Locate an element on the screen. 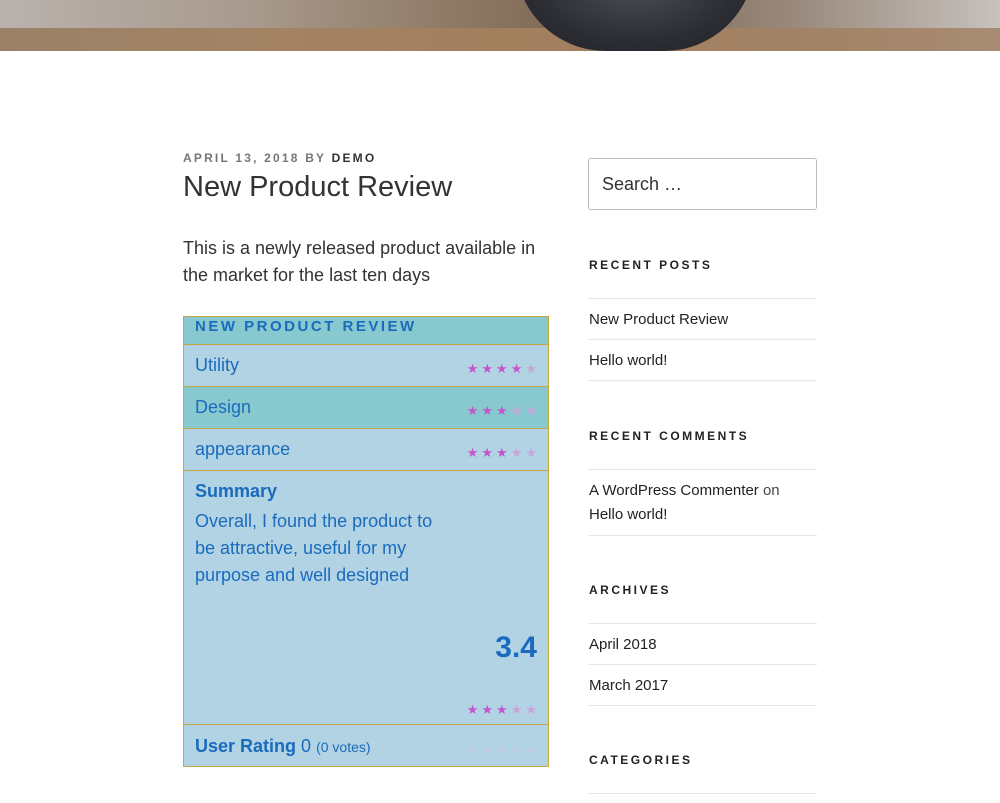 This screenshot has width=1000, height=803. recent-comments-title: RECENT COMMENTS is located at coordinates (669, 436).